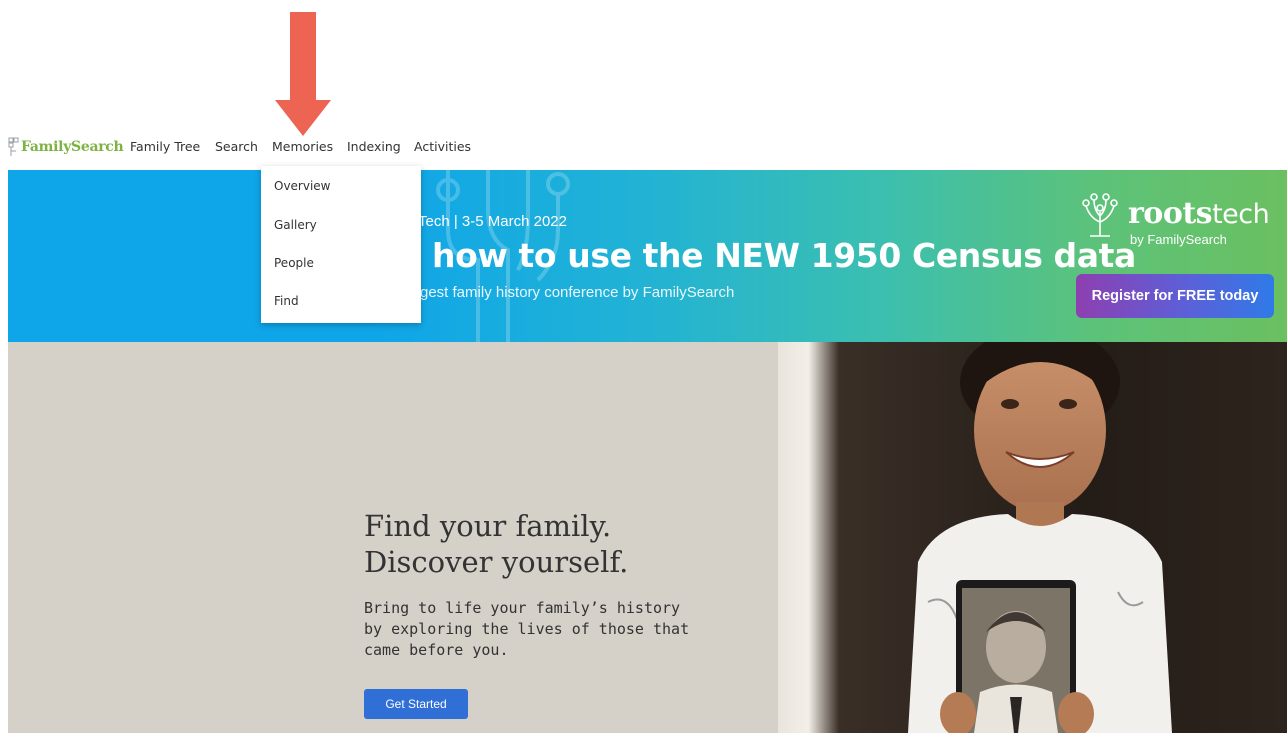  I want to click on menu-item-find: Find, so click(286, 301).